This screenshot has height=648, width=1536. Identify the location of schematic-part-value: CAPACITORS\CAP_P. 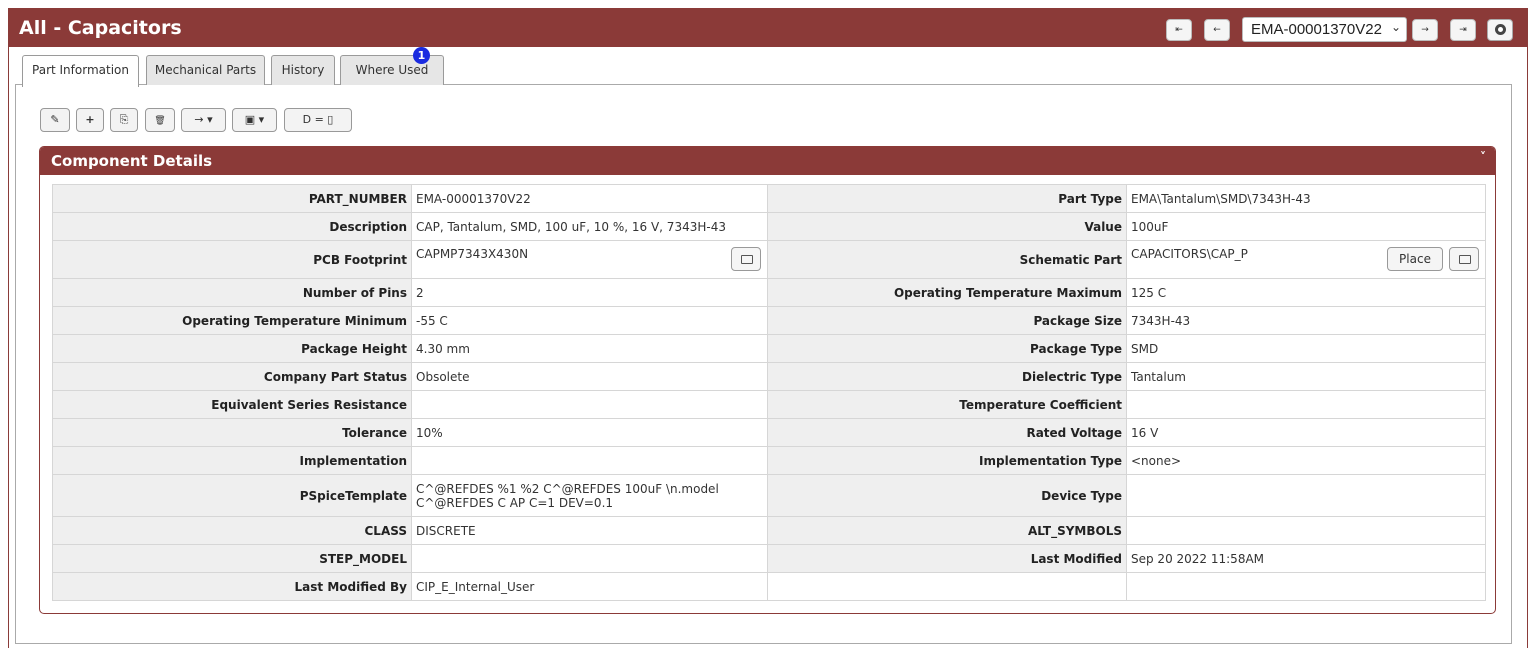
(1189, 254).